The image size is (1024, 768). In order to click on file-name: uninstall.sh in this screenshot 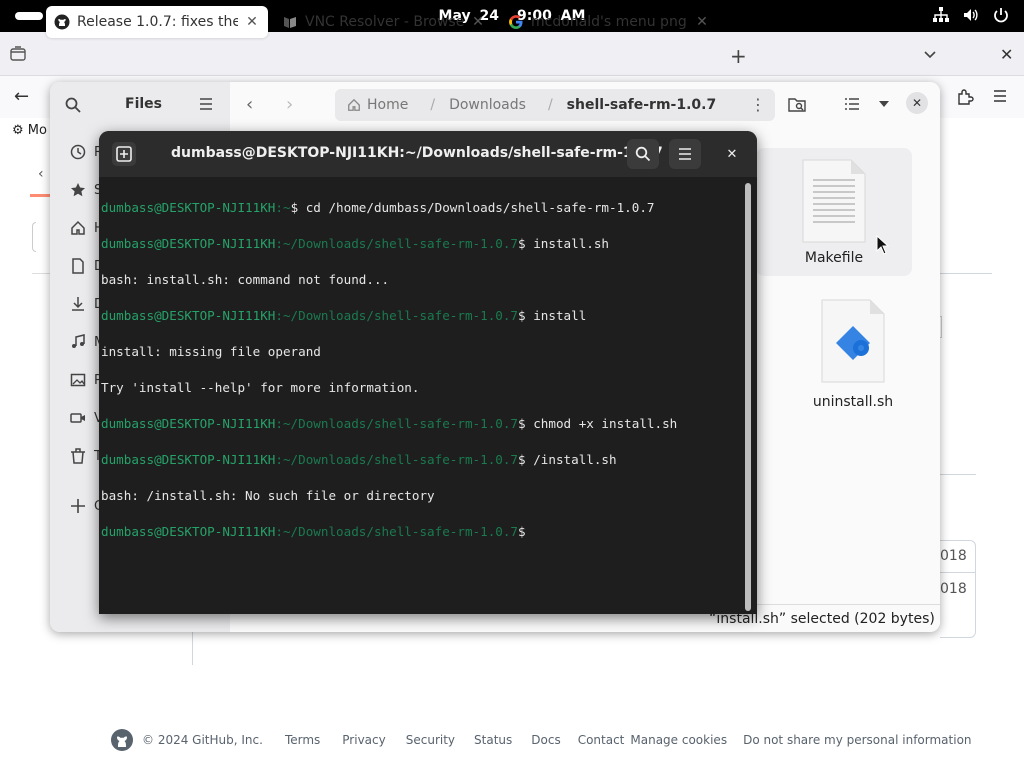, I will do `click(853, 402)`.